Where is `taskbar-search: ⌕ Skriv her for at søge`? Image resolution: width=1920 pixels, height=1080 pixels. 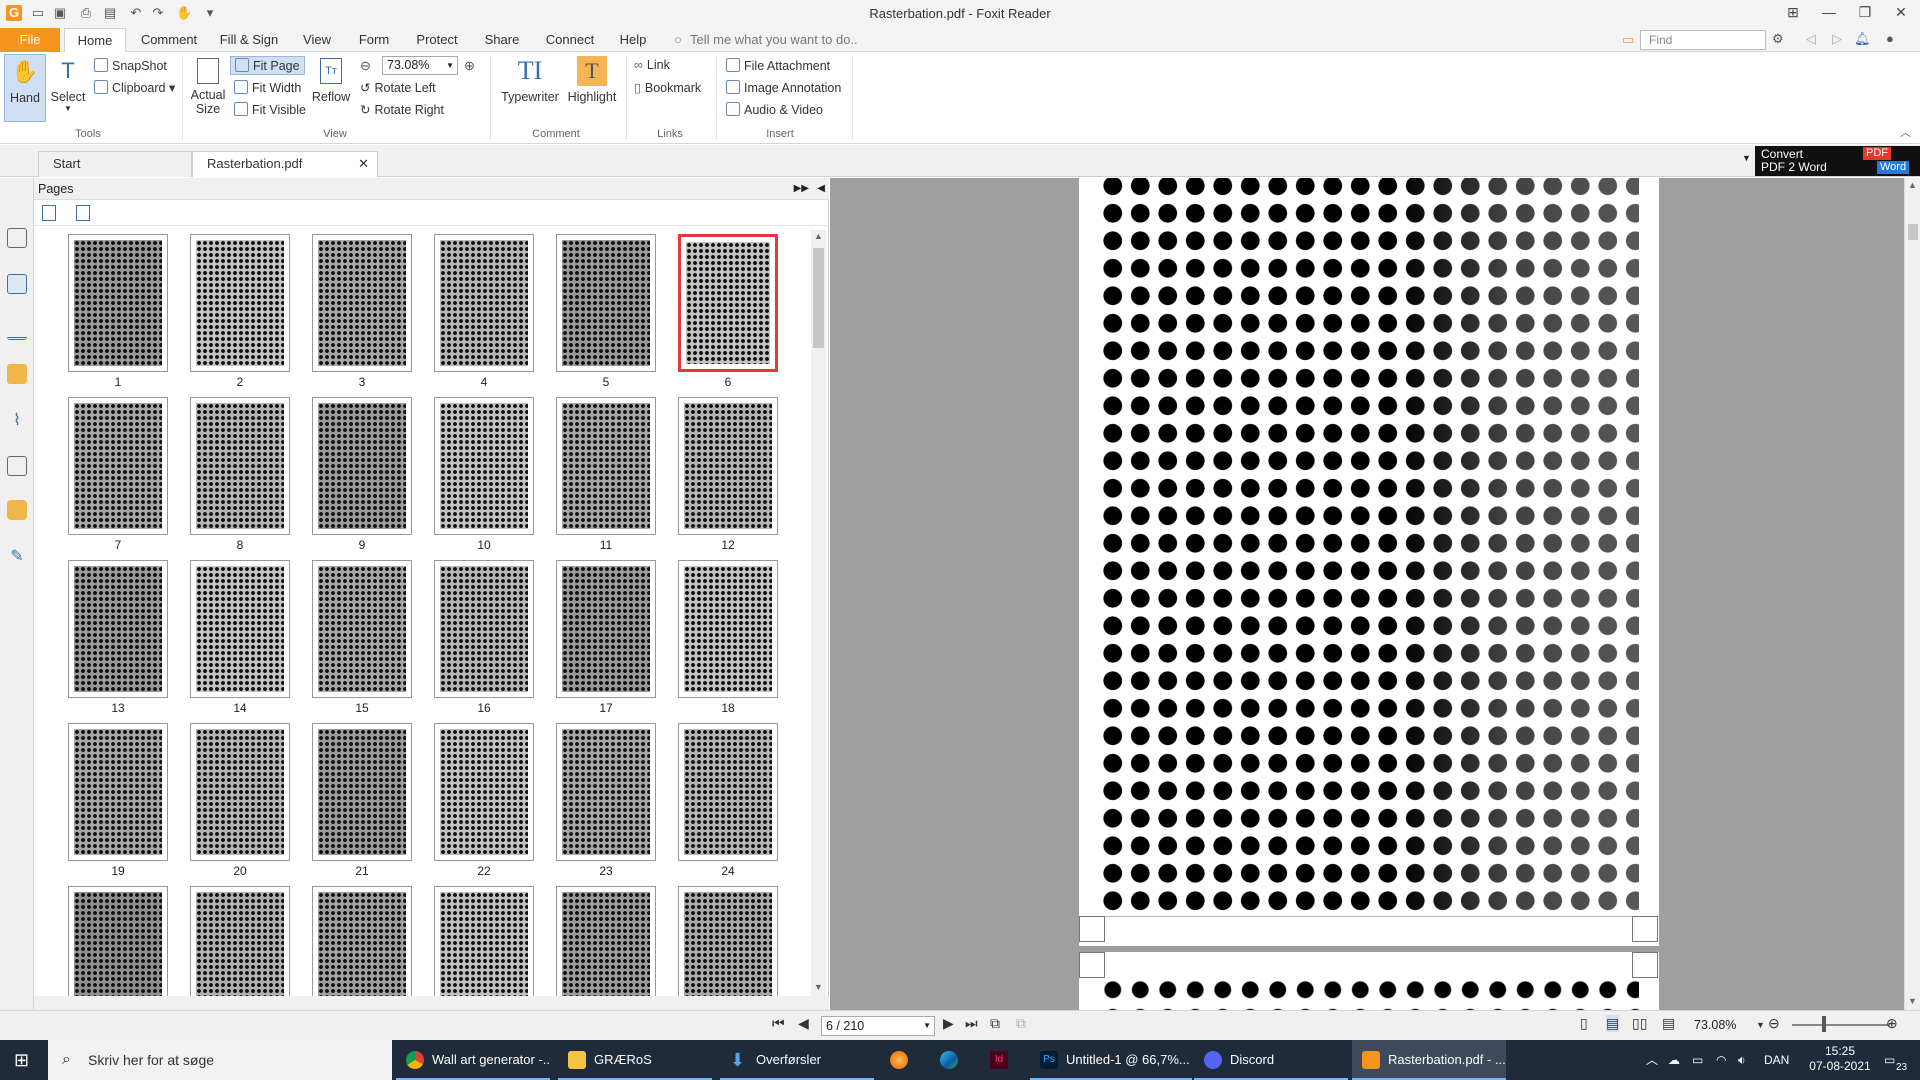 taskbar-search: ⌕ Skriv her for at søge is located at coordinates (220, 1060).